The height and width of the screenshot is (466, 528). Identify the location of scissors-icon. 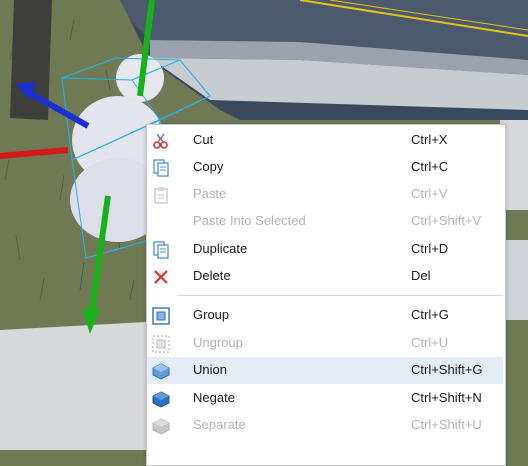
(161, 141).